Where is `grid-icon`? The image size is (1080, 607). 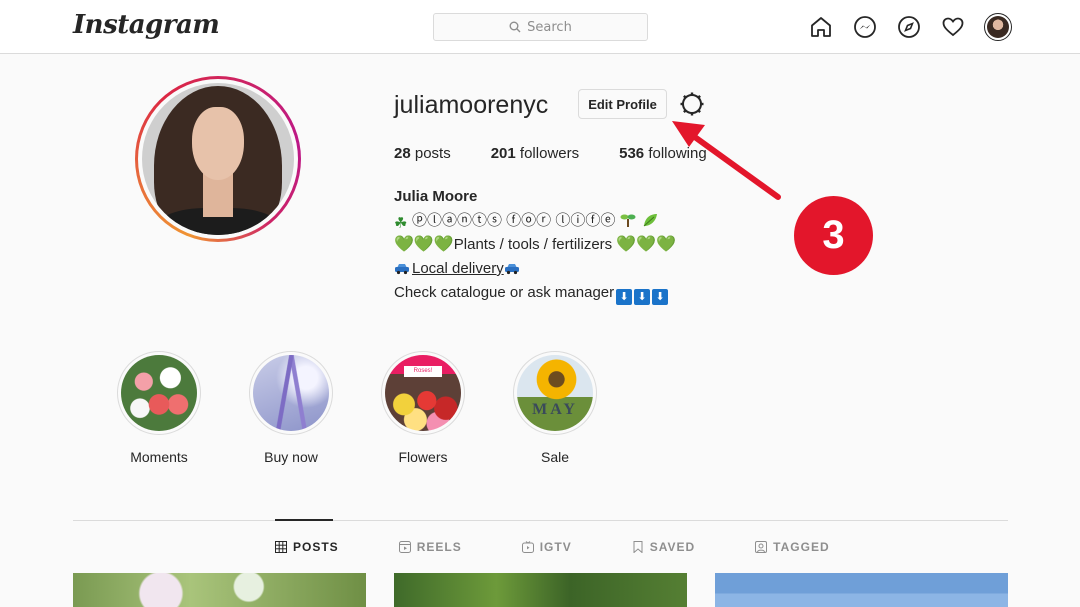 grid-icon is located at coordinates (281, 547).